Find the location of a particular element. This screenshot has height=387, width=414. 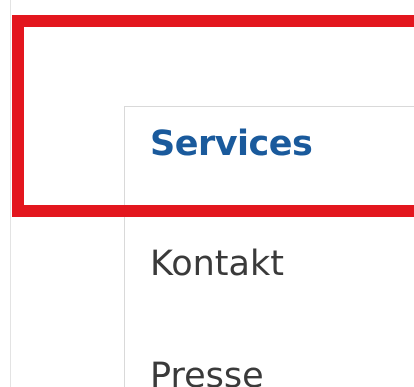

menu-item-kontakt: Kontakt is located at coordinates (217, 264).